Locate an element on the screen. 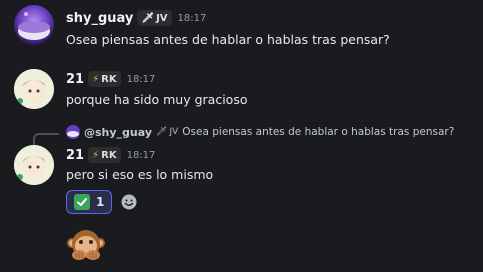  reaction-check-mark: 1 is located at coordinates (89, 202).